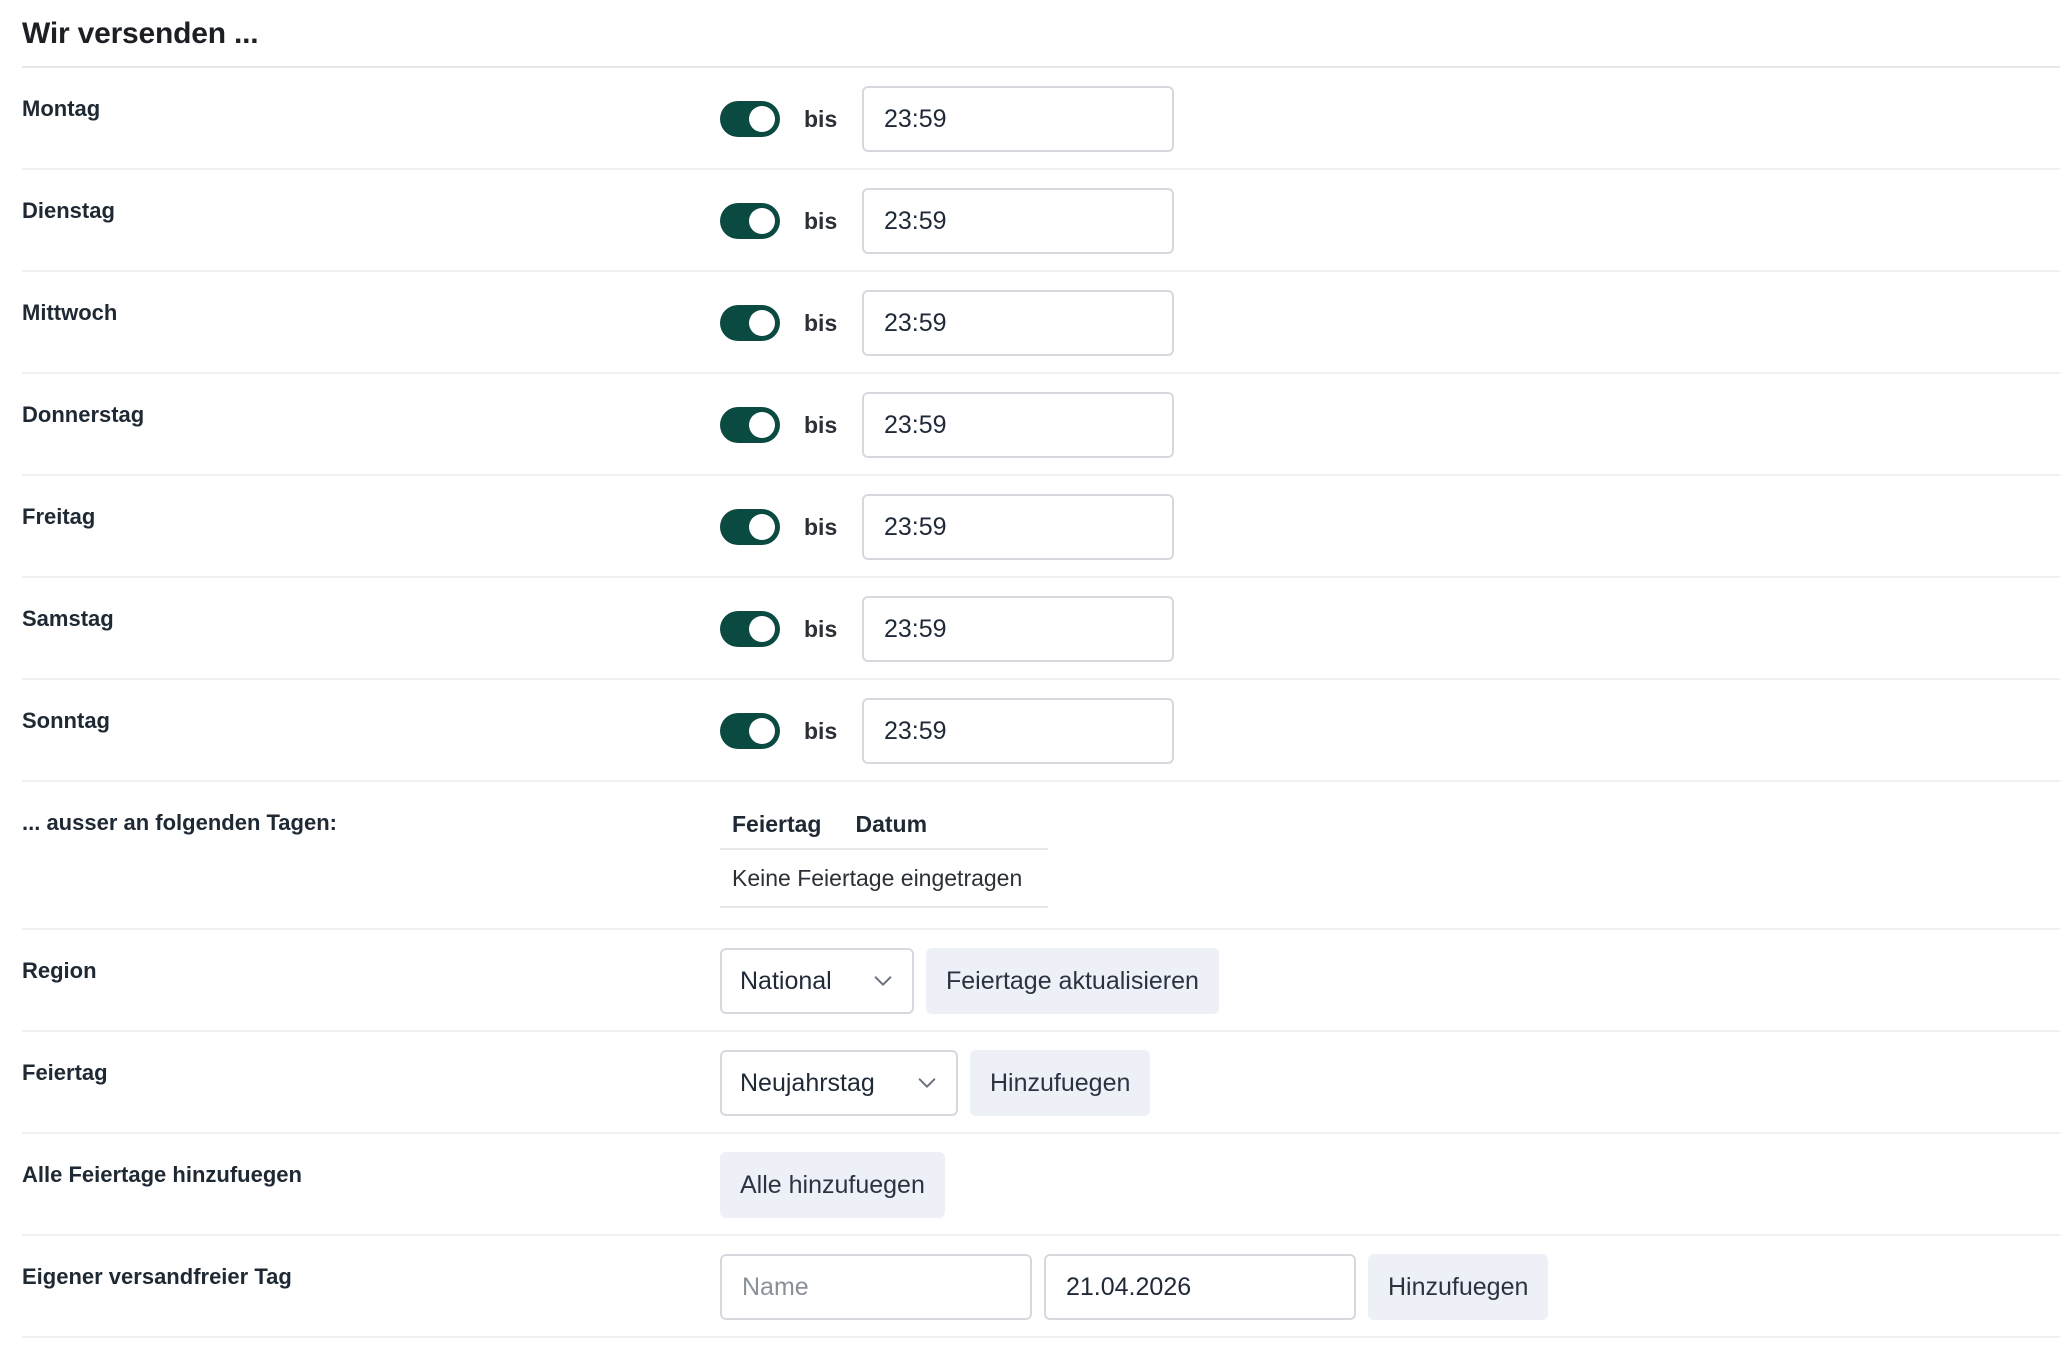 The height and width of the screenshot is (1358, 2070). I want to click on add-holiday-button: Hinzufuegen, so click(1060, 1083).